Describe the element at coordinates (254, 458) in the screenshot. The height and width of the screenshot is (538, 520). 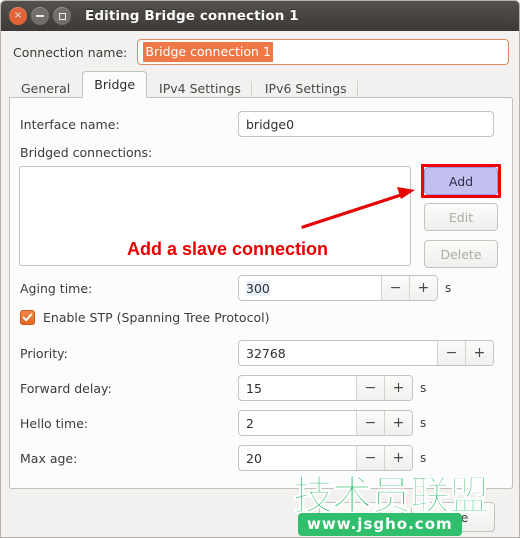
I see `max-age-value: 20` at that location.